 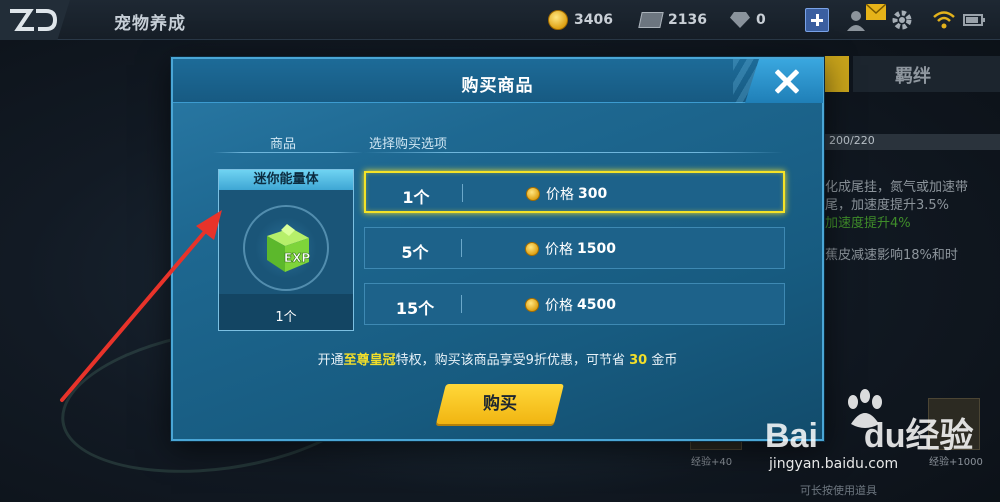 I want to click on option-price: 价格 300, so click(x=566, y=194).